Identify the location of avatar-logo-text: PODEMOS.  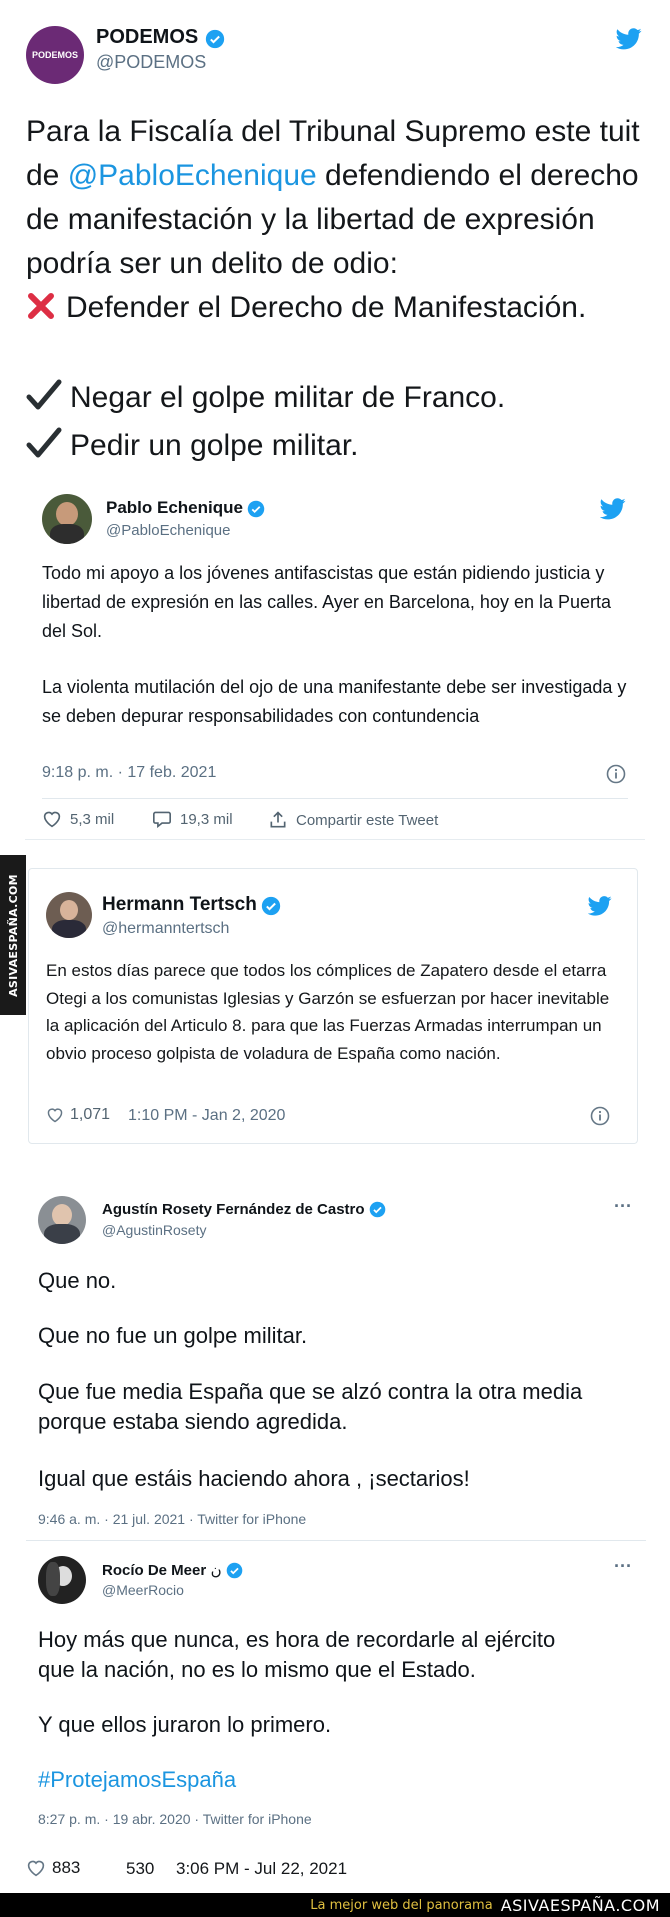
(54, 55).